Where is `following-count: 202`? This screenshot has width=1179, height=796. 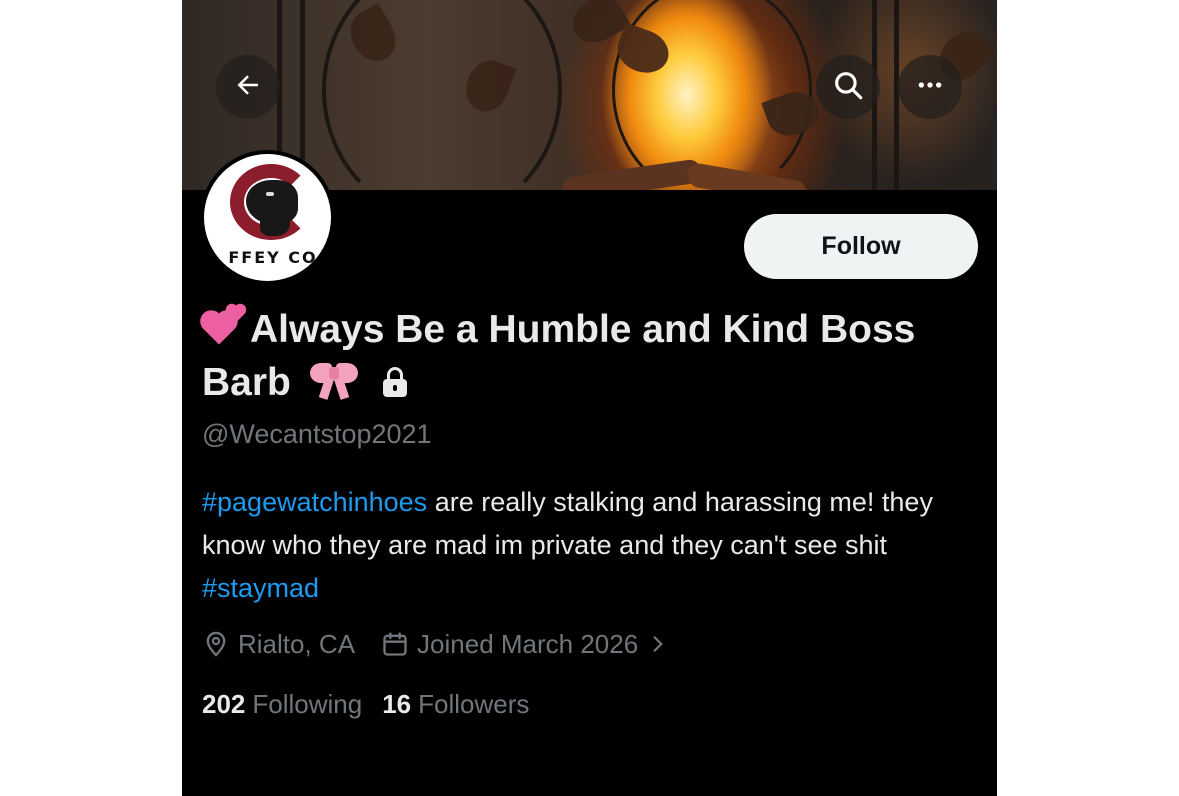 following-count: 202 is located at coordinates (224, 703).